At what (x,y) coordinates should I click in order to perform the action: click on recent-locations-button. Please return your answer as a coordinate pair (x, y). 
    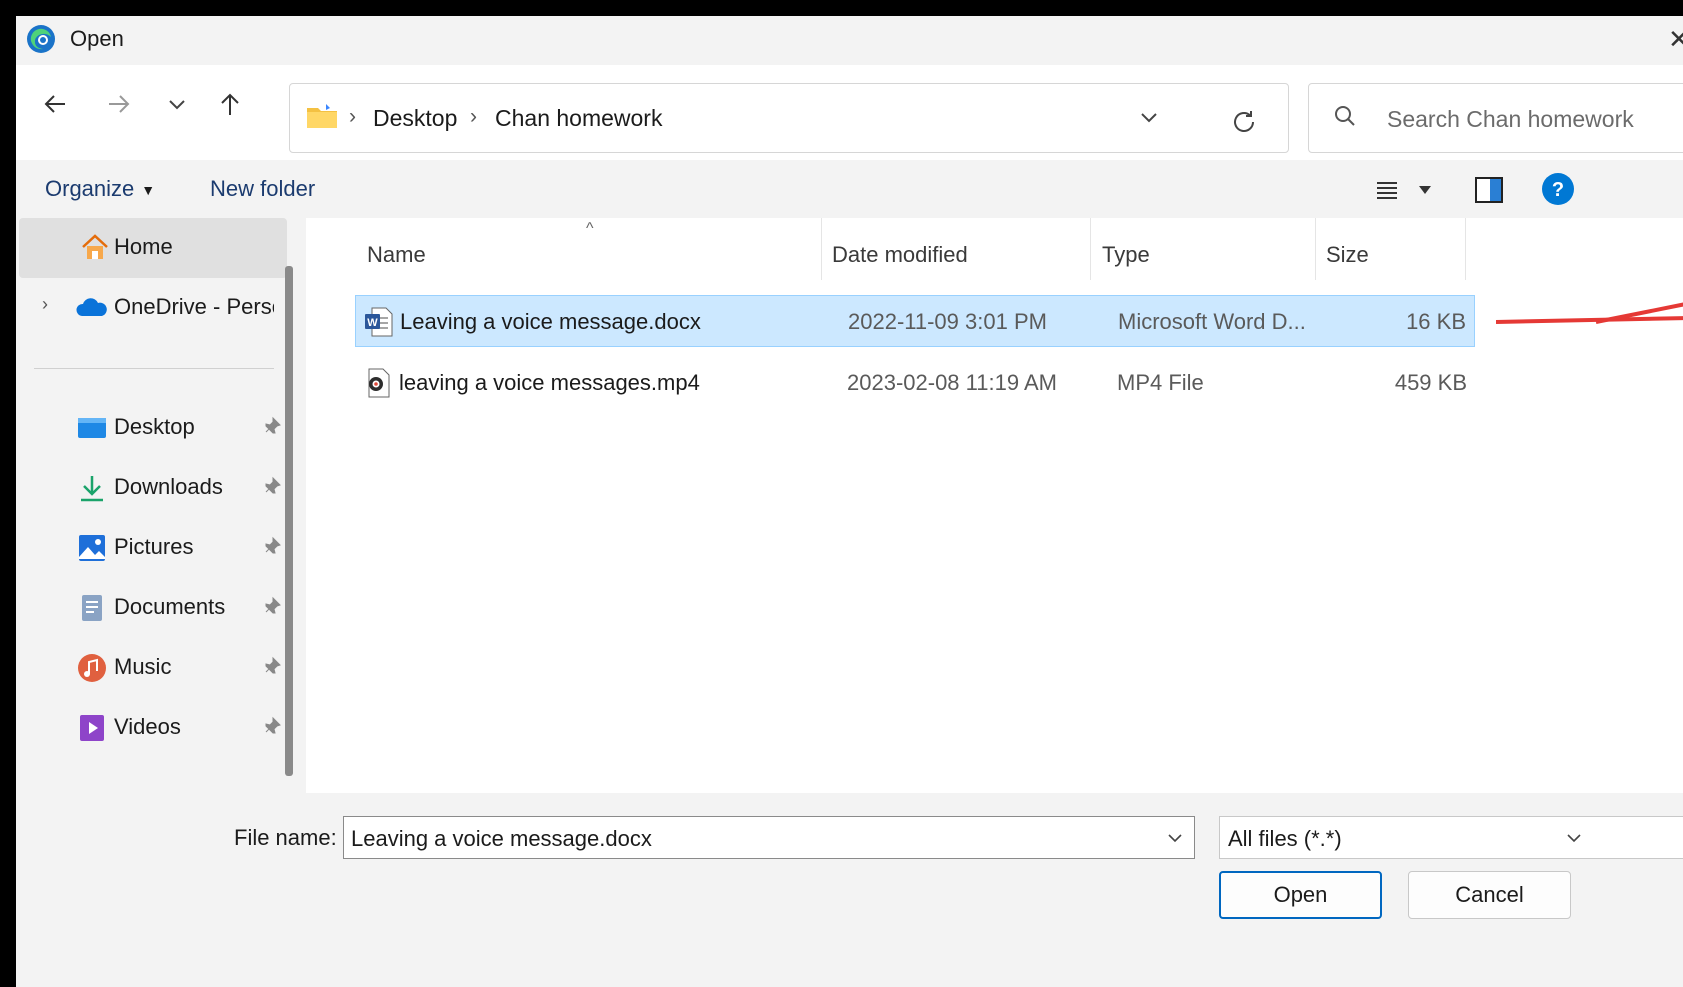
    Looking at the image, I should click on (177, 104).